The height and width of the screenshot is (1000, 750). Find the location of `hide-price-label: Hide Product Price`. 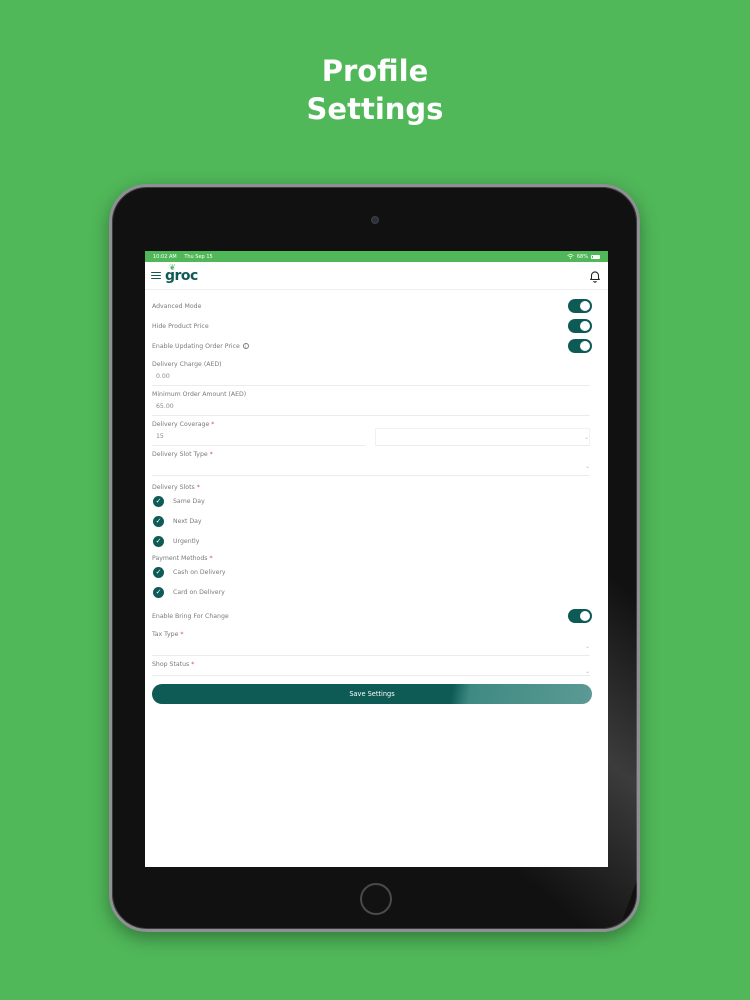

hide-price-label: Hide Product Price is located at coordinates (180, 326).